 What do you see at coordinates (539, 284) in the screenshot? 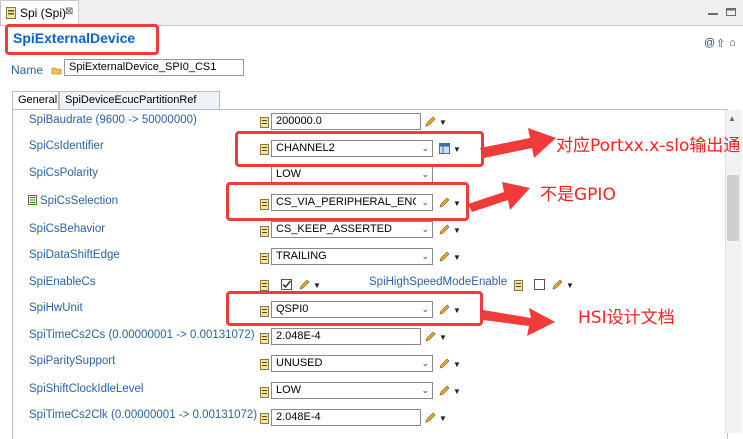
I see `spi-high-speed-mode-checkbox` at bounding box center [539, 284].